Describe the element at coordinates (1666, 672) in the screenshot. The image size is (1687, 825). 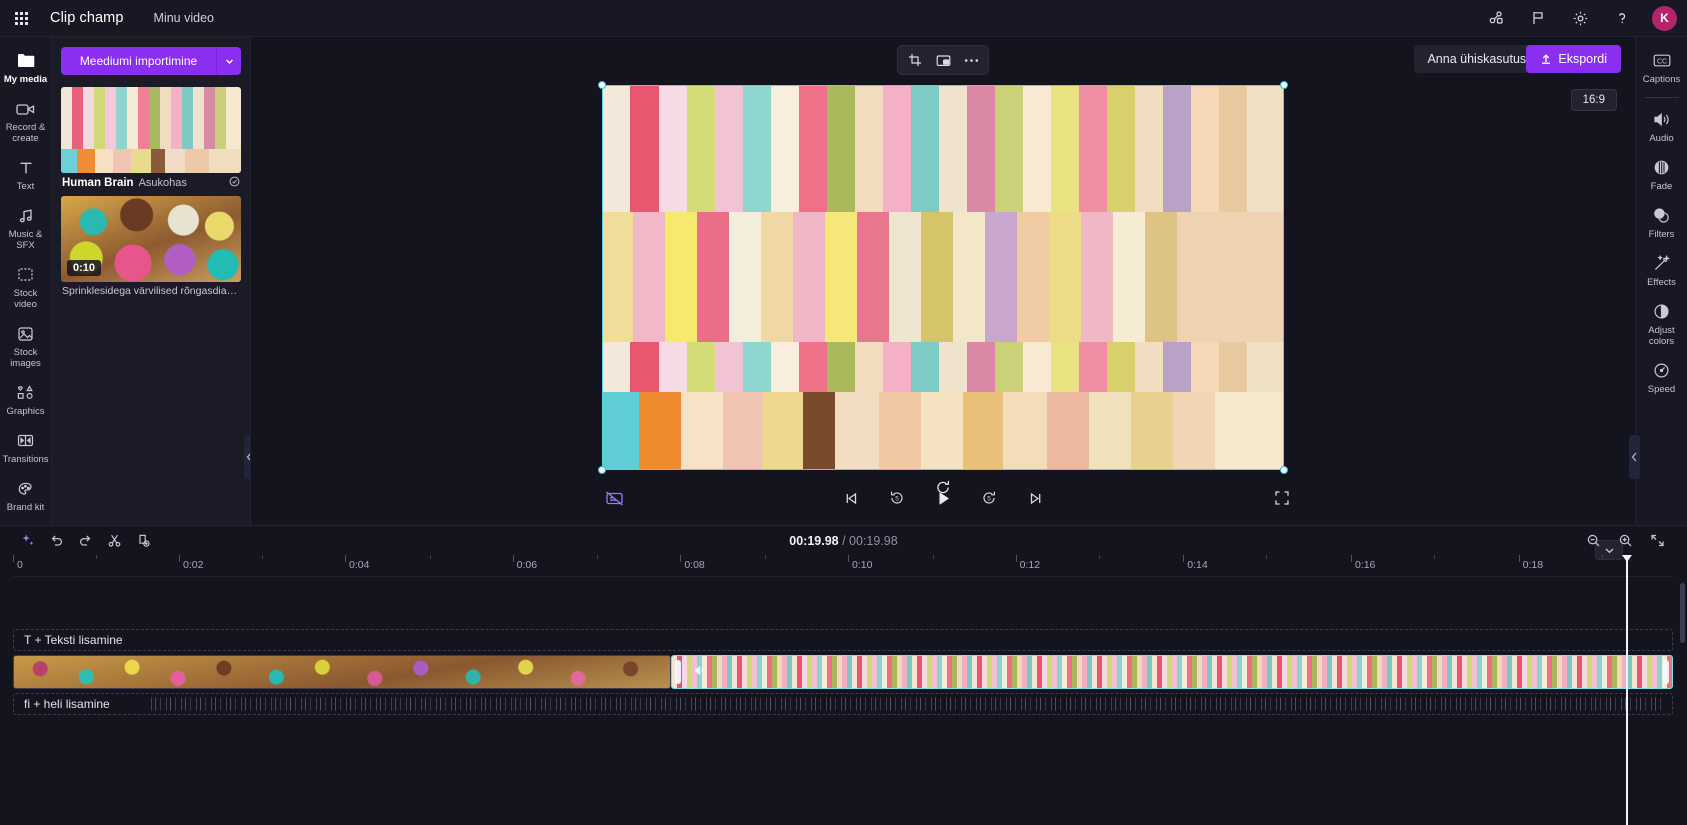
I see `clip-trim-handle-right` at that location.